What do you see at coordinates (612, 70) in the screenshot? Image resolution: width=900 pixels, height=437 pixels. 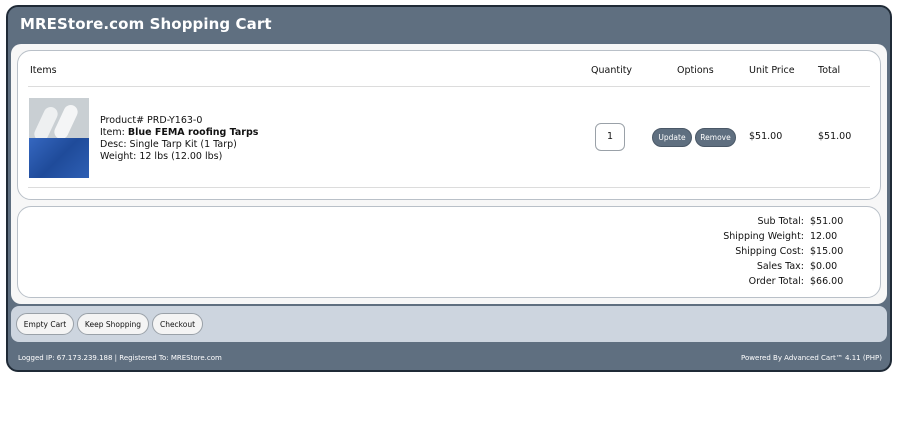 I see `col-header-quantity: Quantity` at bounding box center [612, 70].